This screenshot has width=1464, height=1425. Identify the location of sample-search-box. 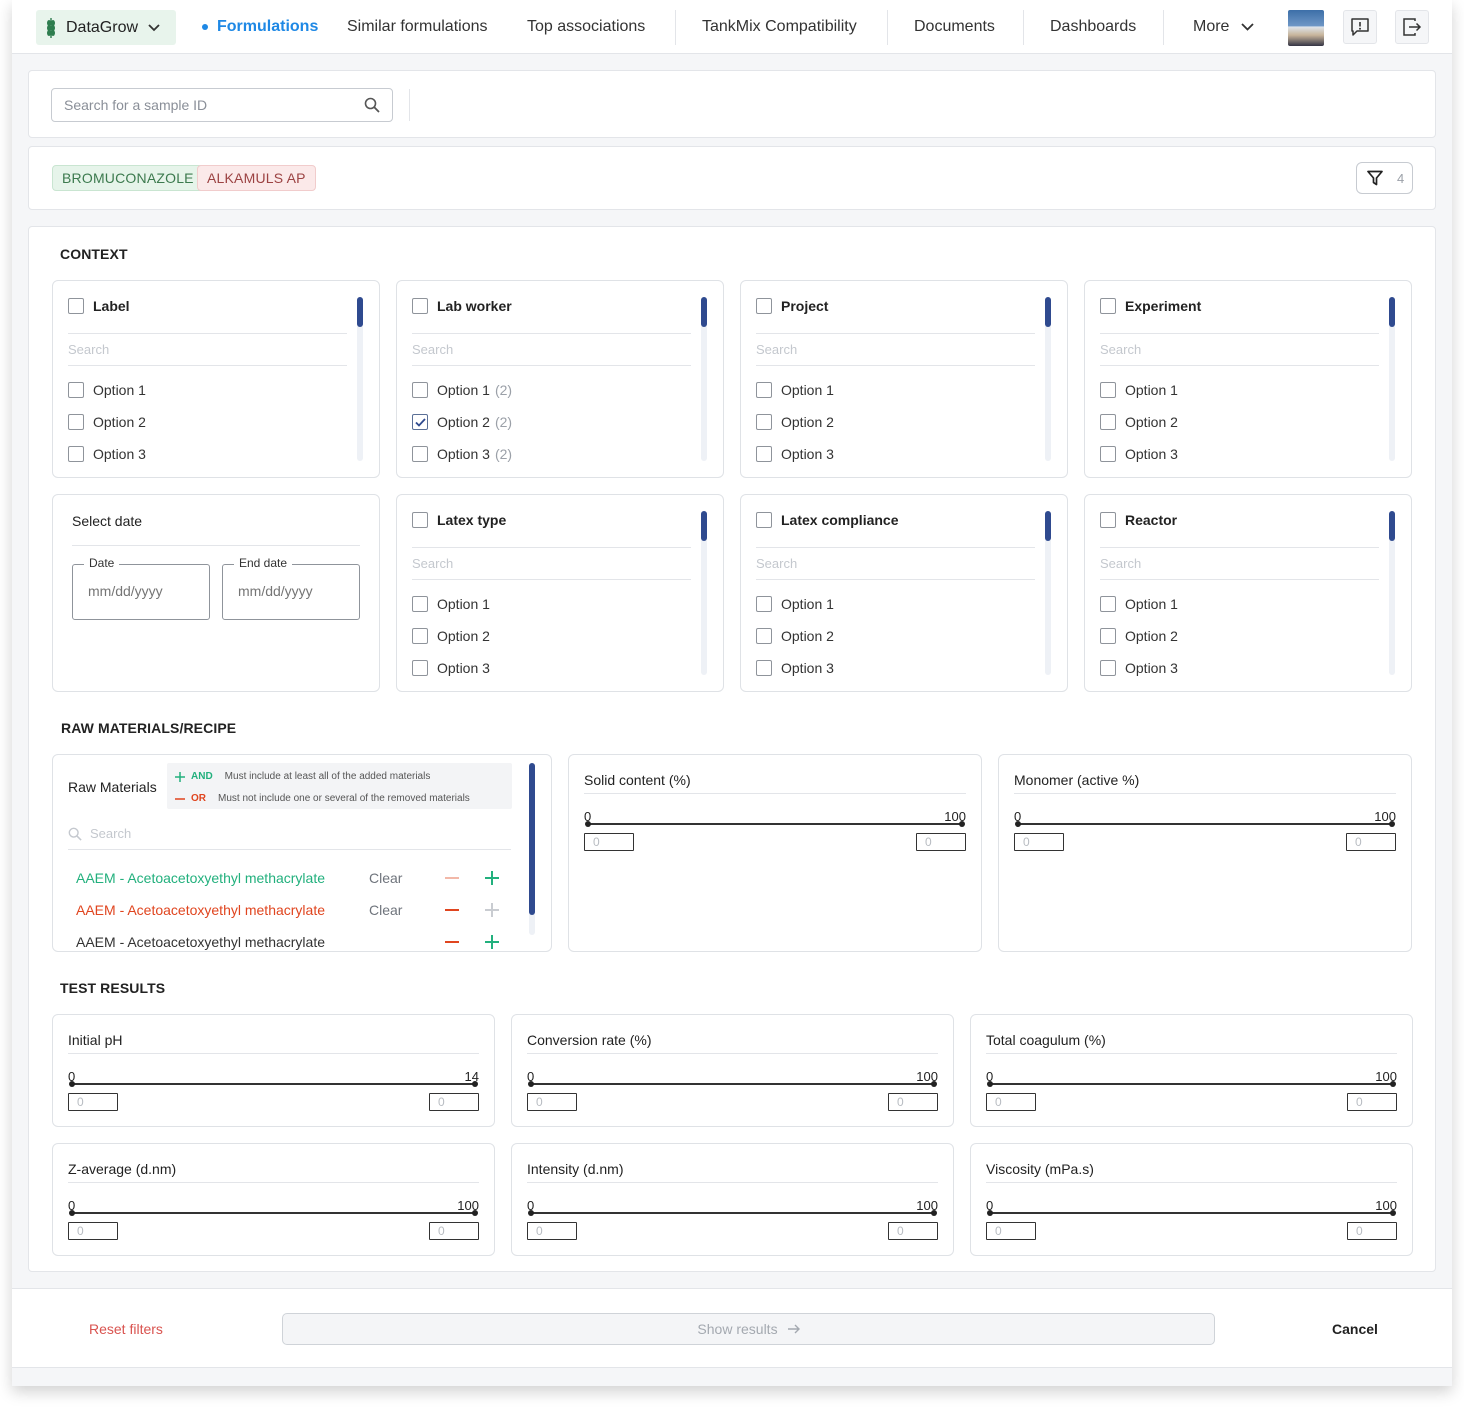
(222, 105).